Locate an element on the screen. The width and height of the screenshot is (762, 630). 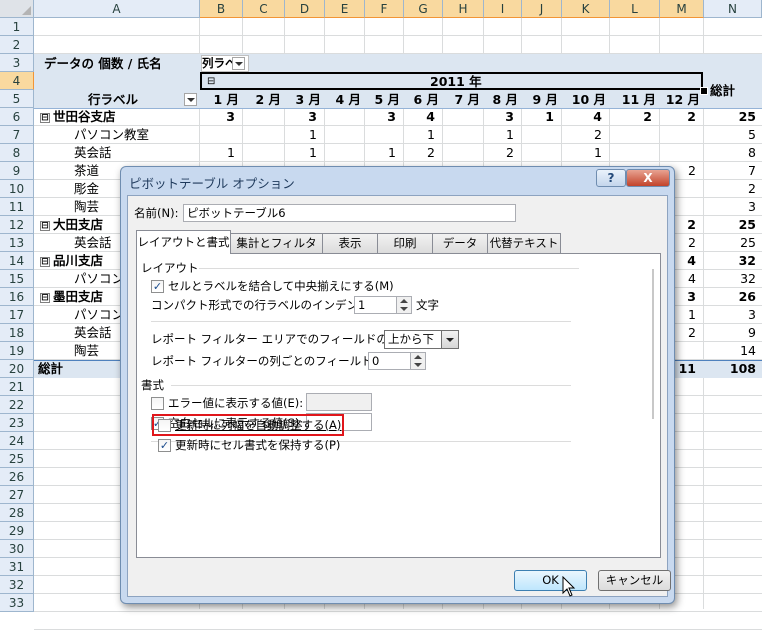
column-header: I is located at coordinates (503, 9).